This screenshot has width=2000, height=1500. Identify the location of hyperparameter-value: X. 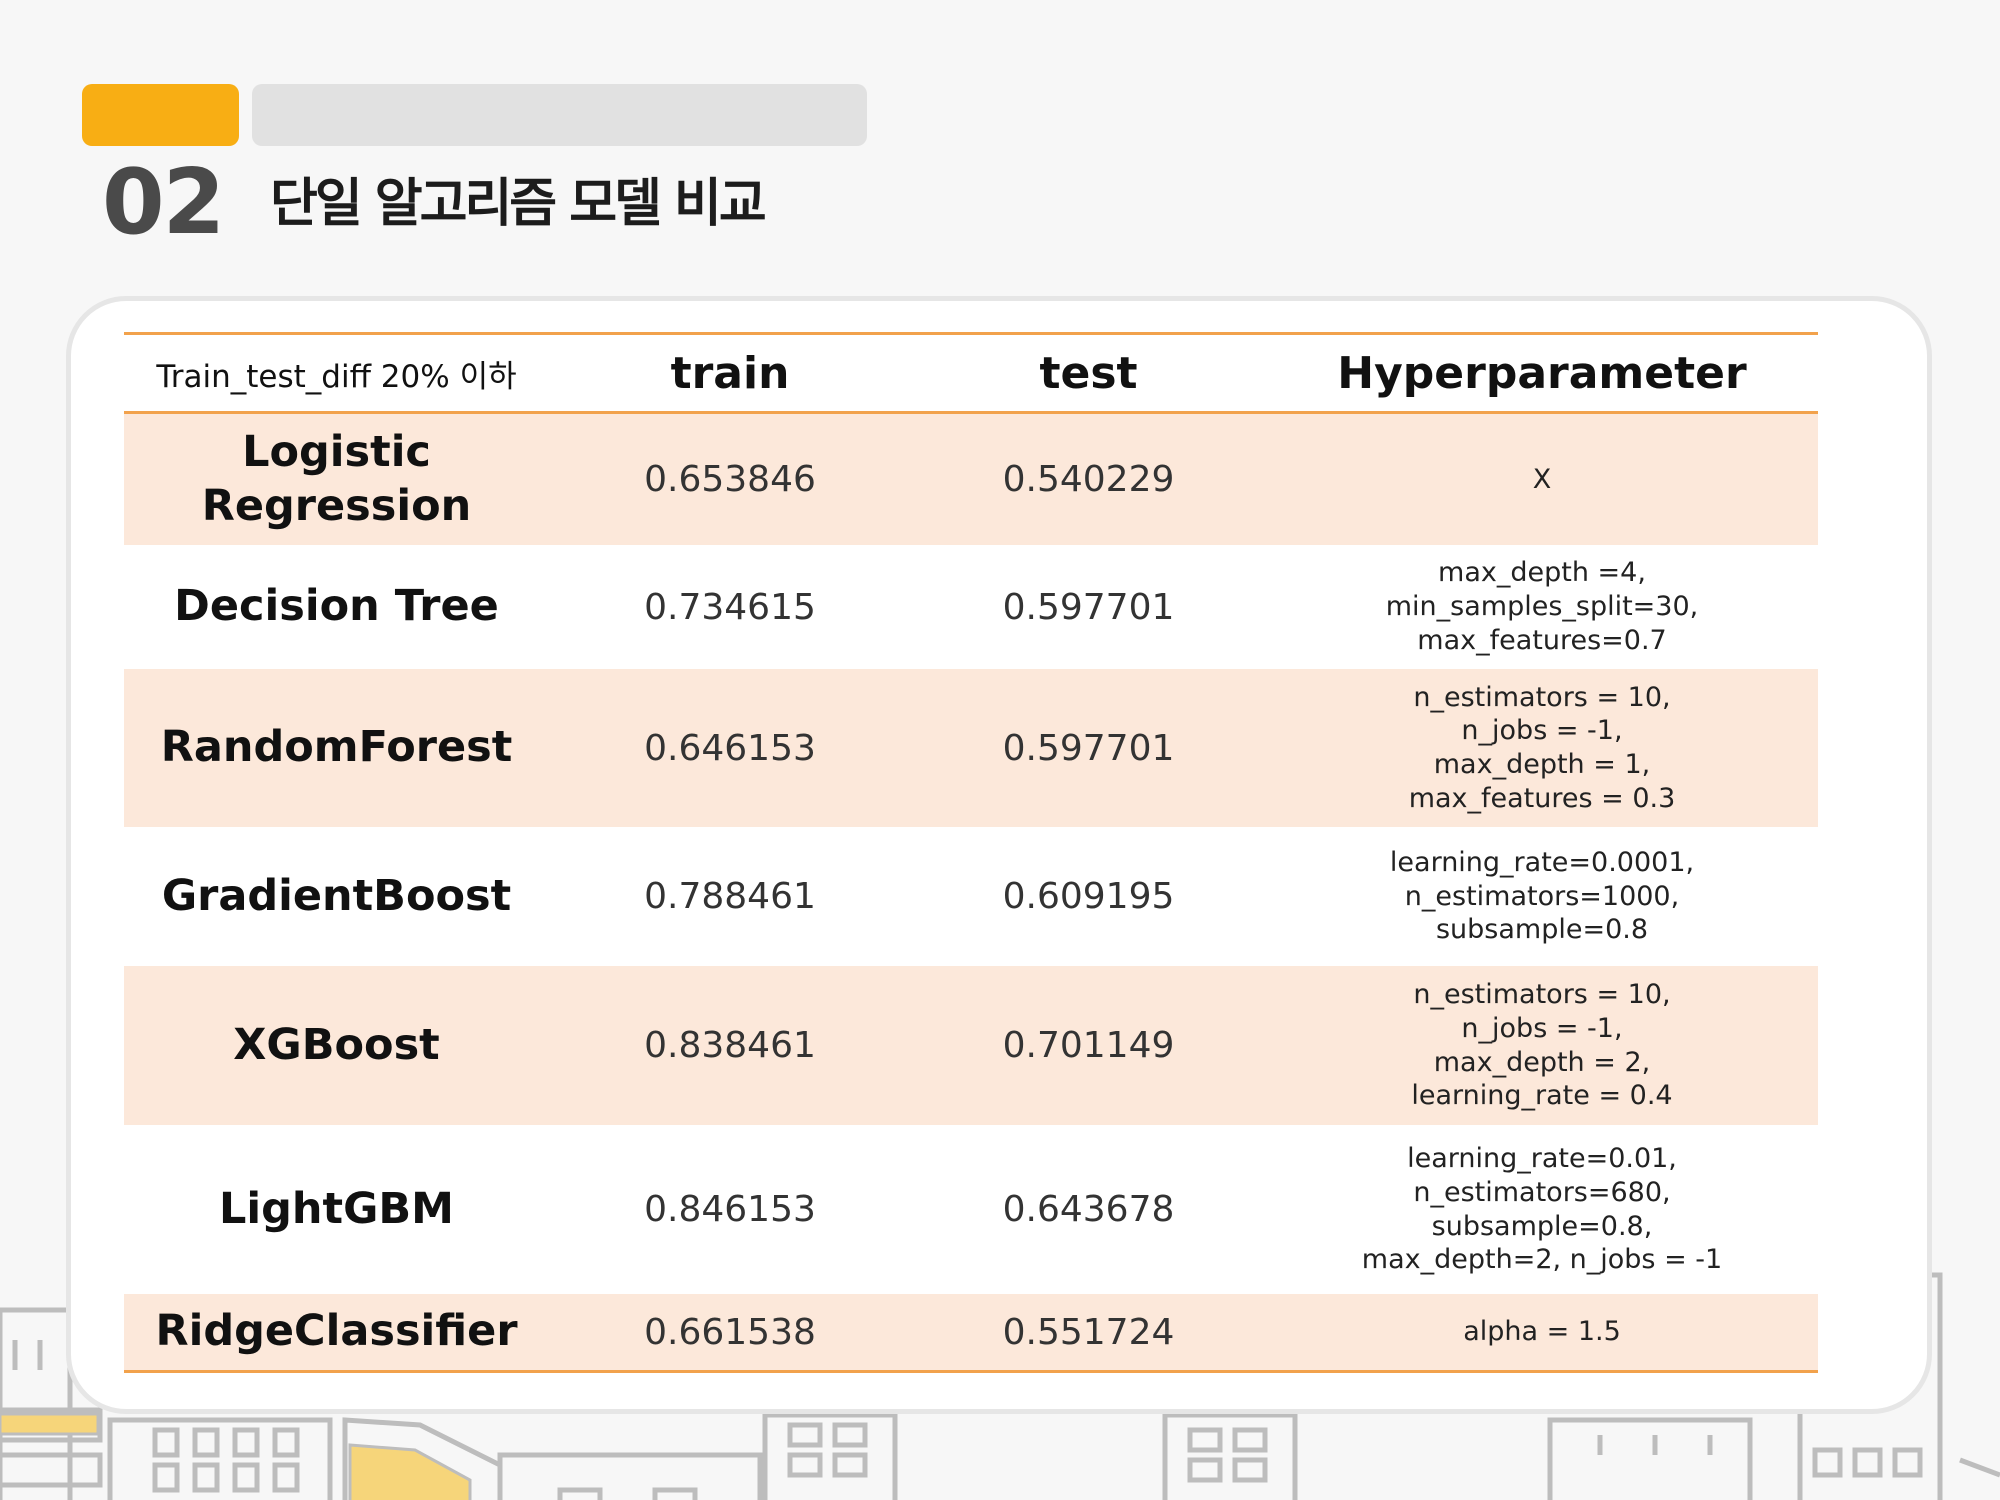
(1542, 479).